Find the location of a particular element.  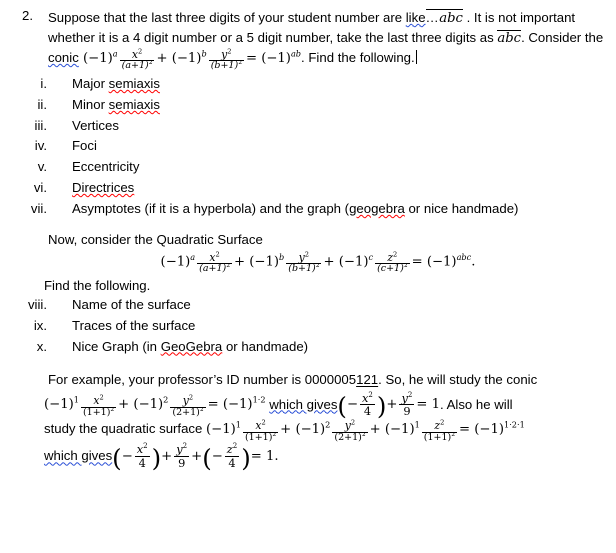

surface-fraction-2: y2 (b+1)2 is located at coordinates (304, 262).